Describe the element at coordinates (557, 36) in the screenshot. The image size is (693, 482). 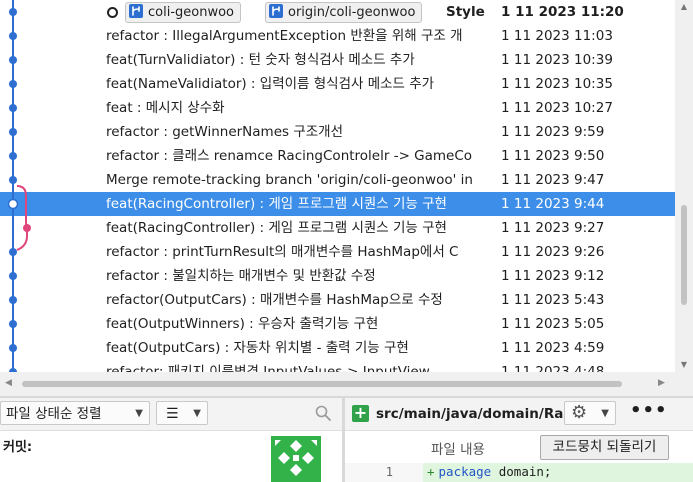
I see `commit-date: 1 11 2023 11:03` at that location.